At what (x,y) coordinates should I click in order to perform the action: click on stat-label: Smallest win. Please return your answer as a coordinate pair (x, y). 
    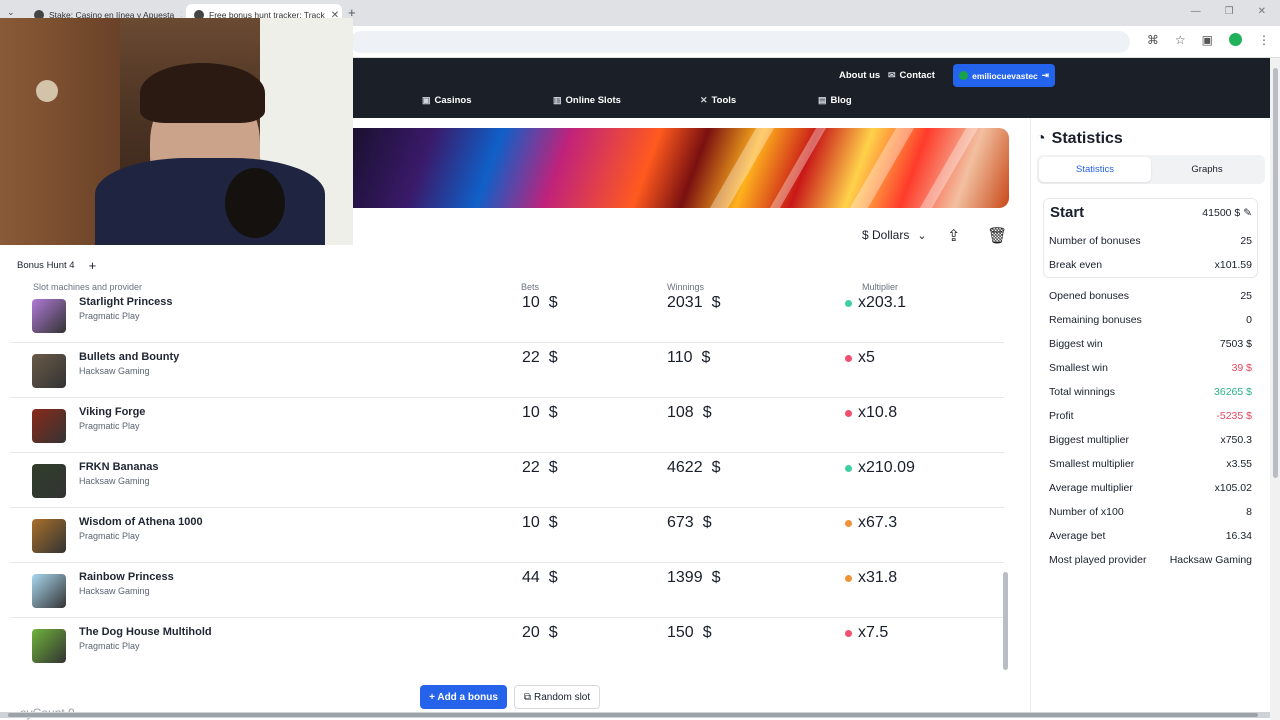
    Looking at the image, I should click on (1078, 368).